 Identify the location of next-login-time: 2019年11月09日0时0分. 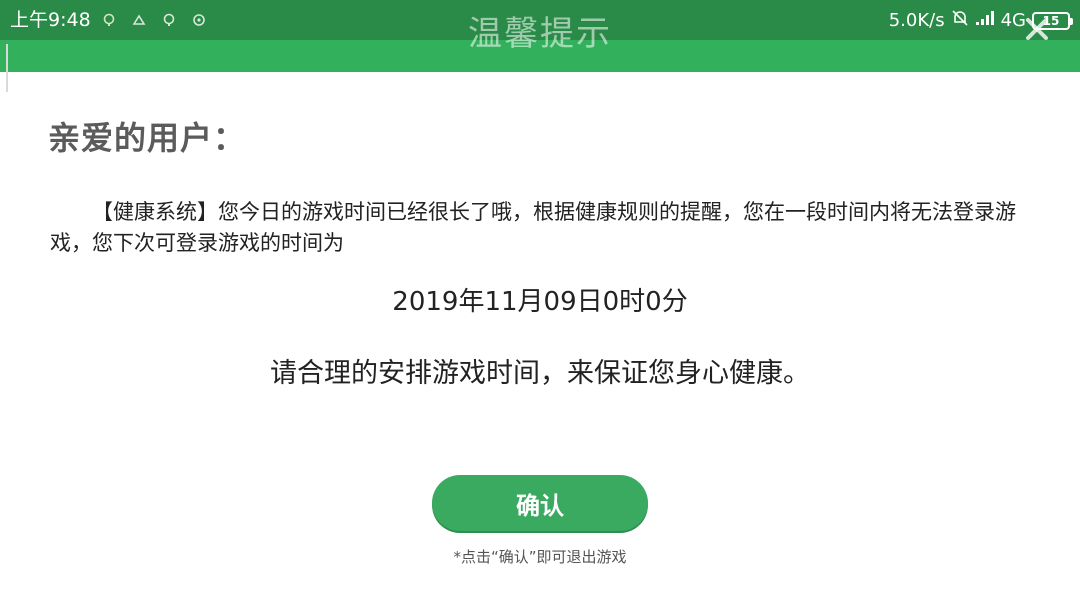
(540, 302).